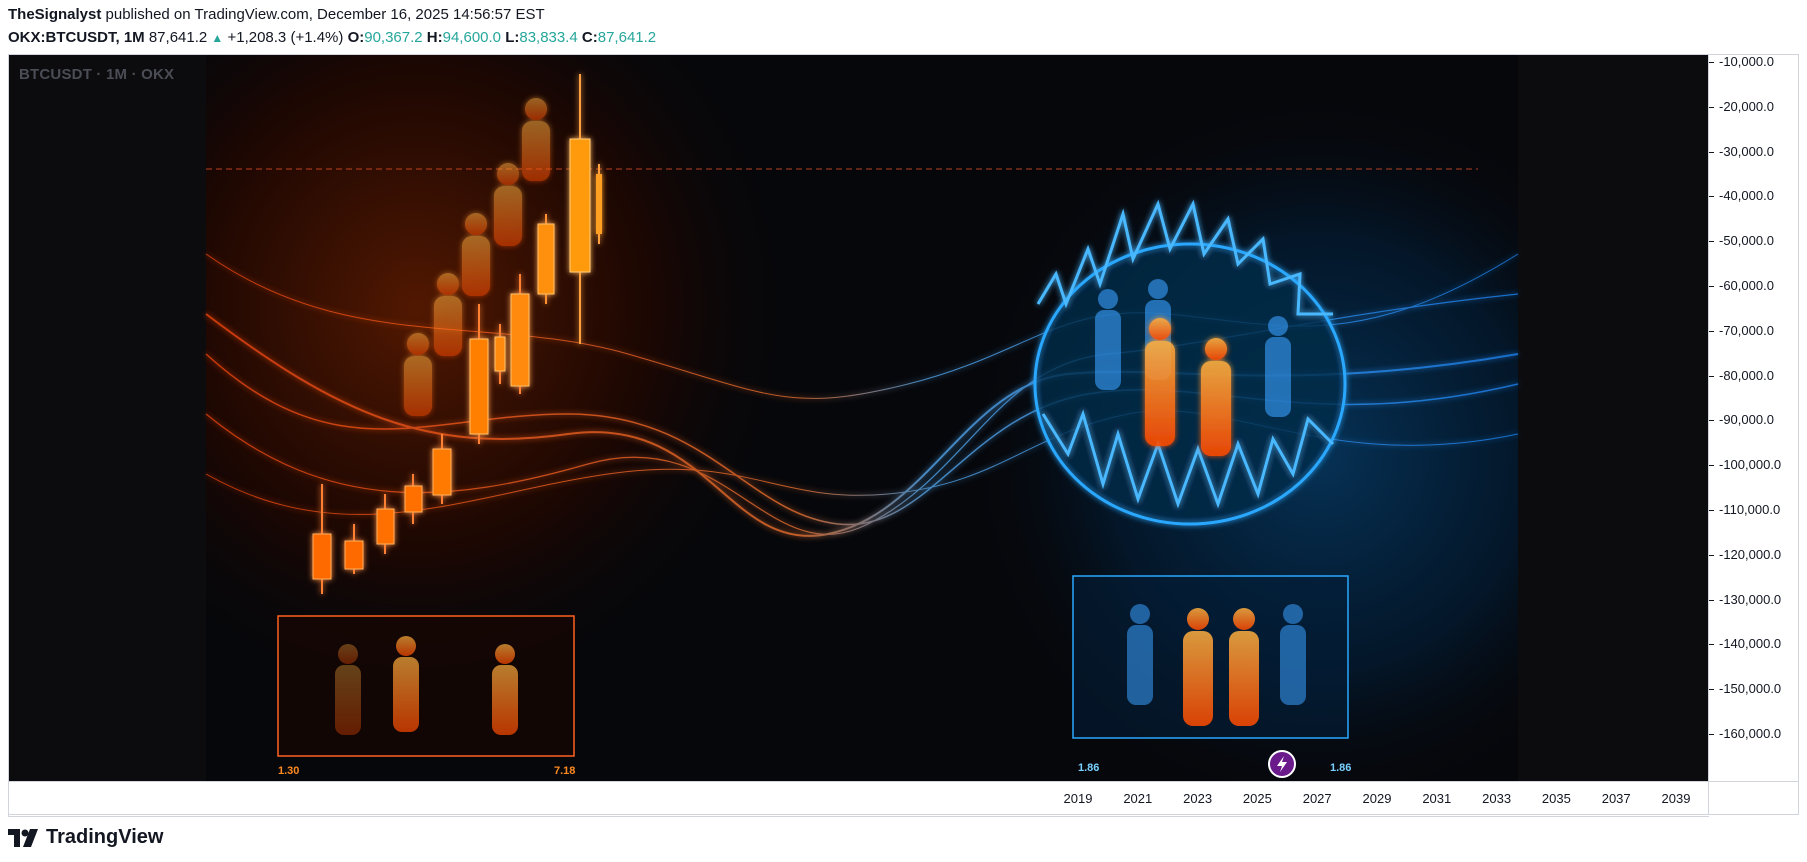 Image resolution: width=1807 pixels, height=862 pixels. I want to click on price-tick: -120,000.0, so click(1745, 554).